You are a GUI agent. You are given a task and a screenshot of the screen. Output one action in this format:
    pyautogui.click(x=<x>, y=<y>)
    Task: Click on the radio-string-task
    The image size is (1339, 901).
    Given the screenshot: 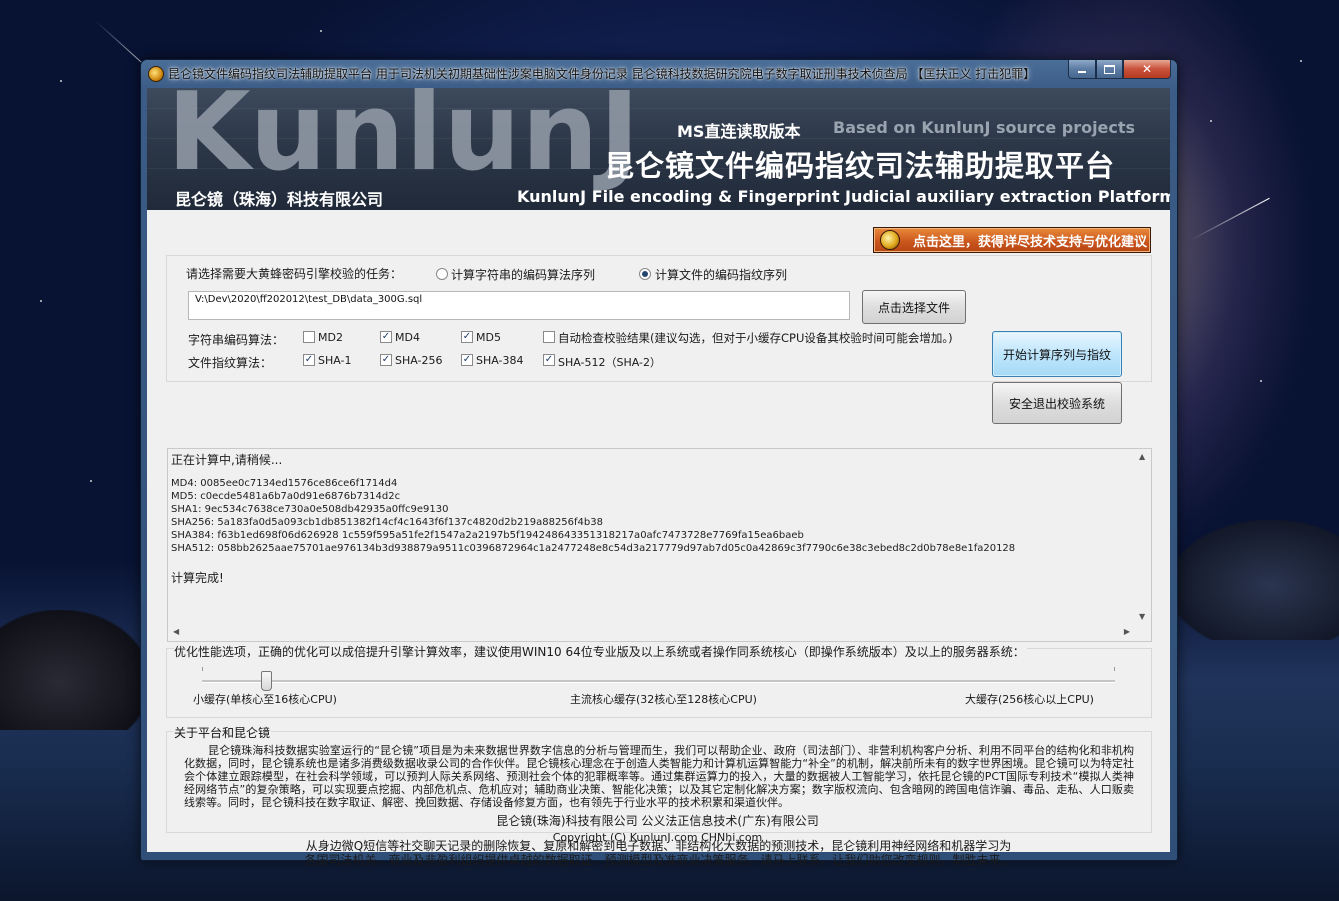 What is the action you would take?
    pyautogui.click(x=442, y=274)
    